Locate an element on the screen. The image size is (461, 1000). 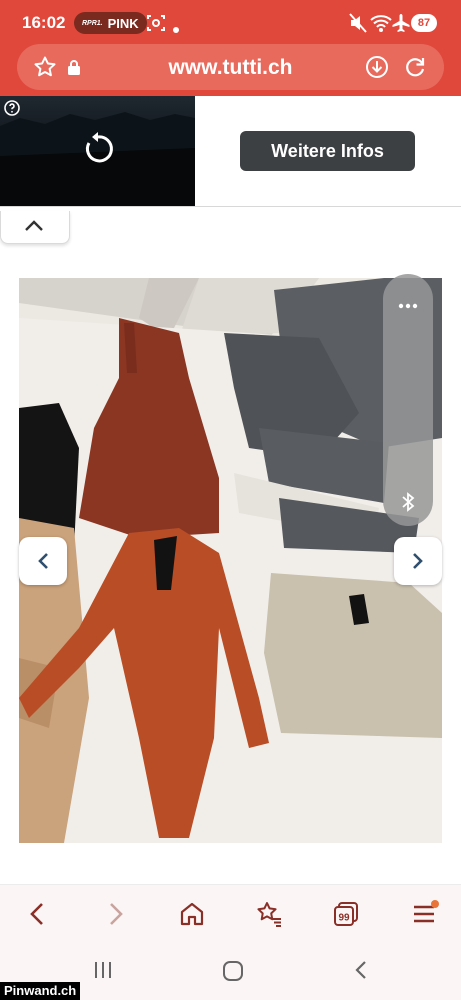
radio-notification: RPR1. PINK is located at coordinates (110, 23).